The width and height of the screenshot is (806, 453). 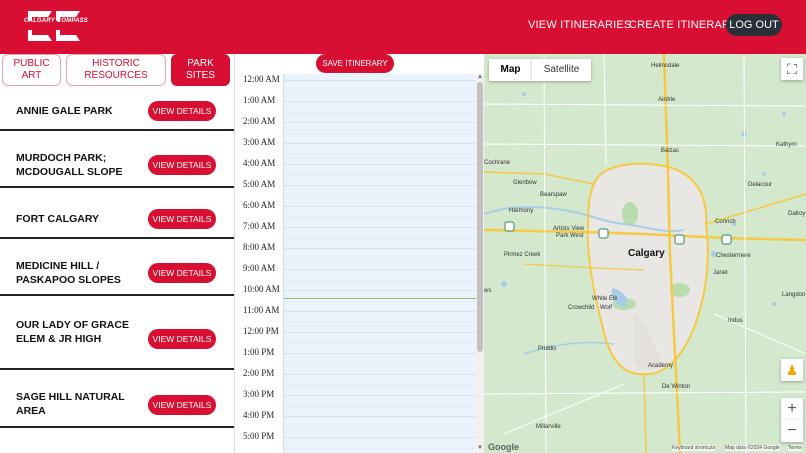 What do you see at coordinates (70, 404) in the screenshot?
I see `site-name: SAGE HILL NATURAL AREA` at bounding box center [70, 404].